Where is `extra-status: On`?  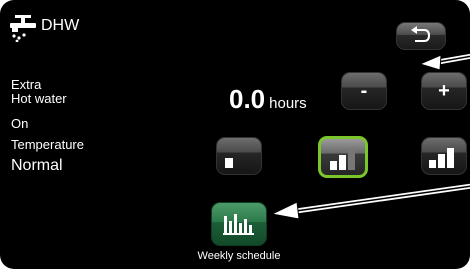
extra-status: On is located at coordinates (20, 123).